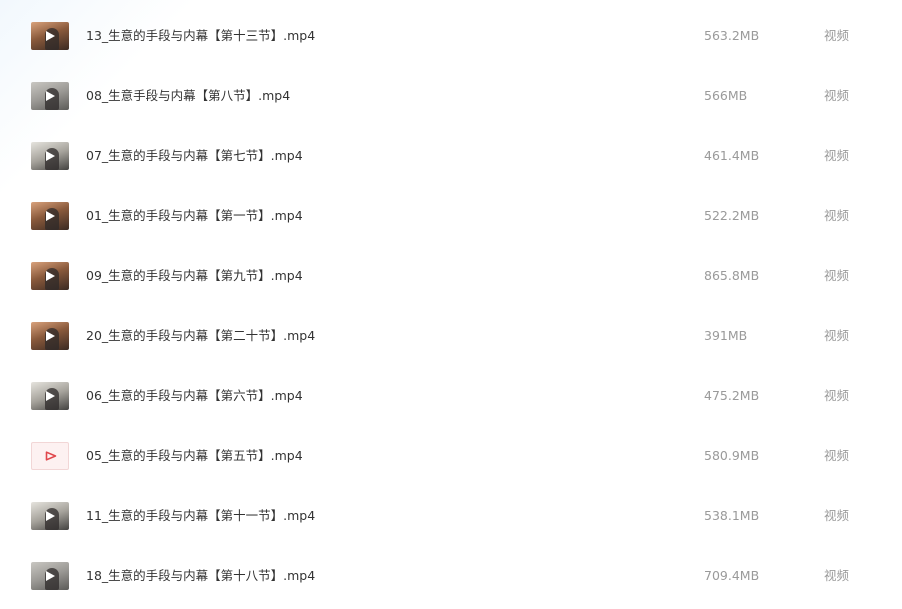  What do you see at coordinates (732, 35) in the screenshot?
I see `file-size: 563.2MB` at bounding box center [732, 35].